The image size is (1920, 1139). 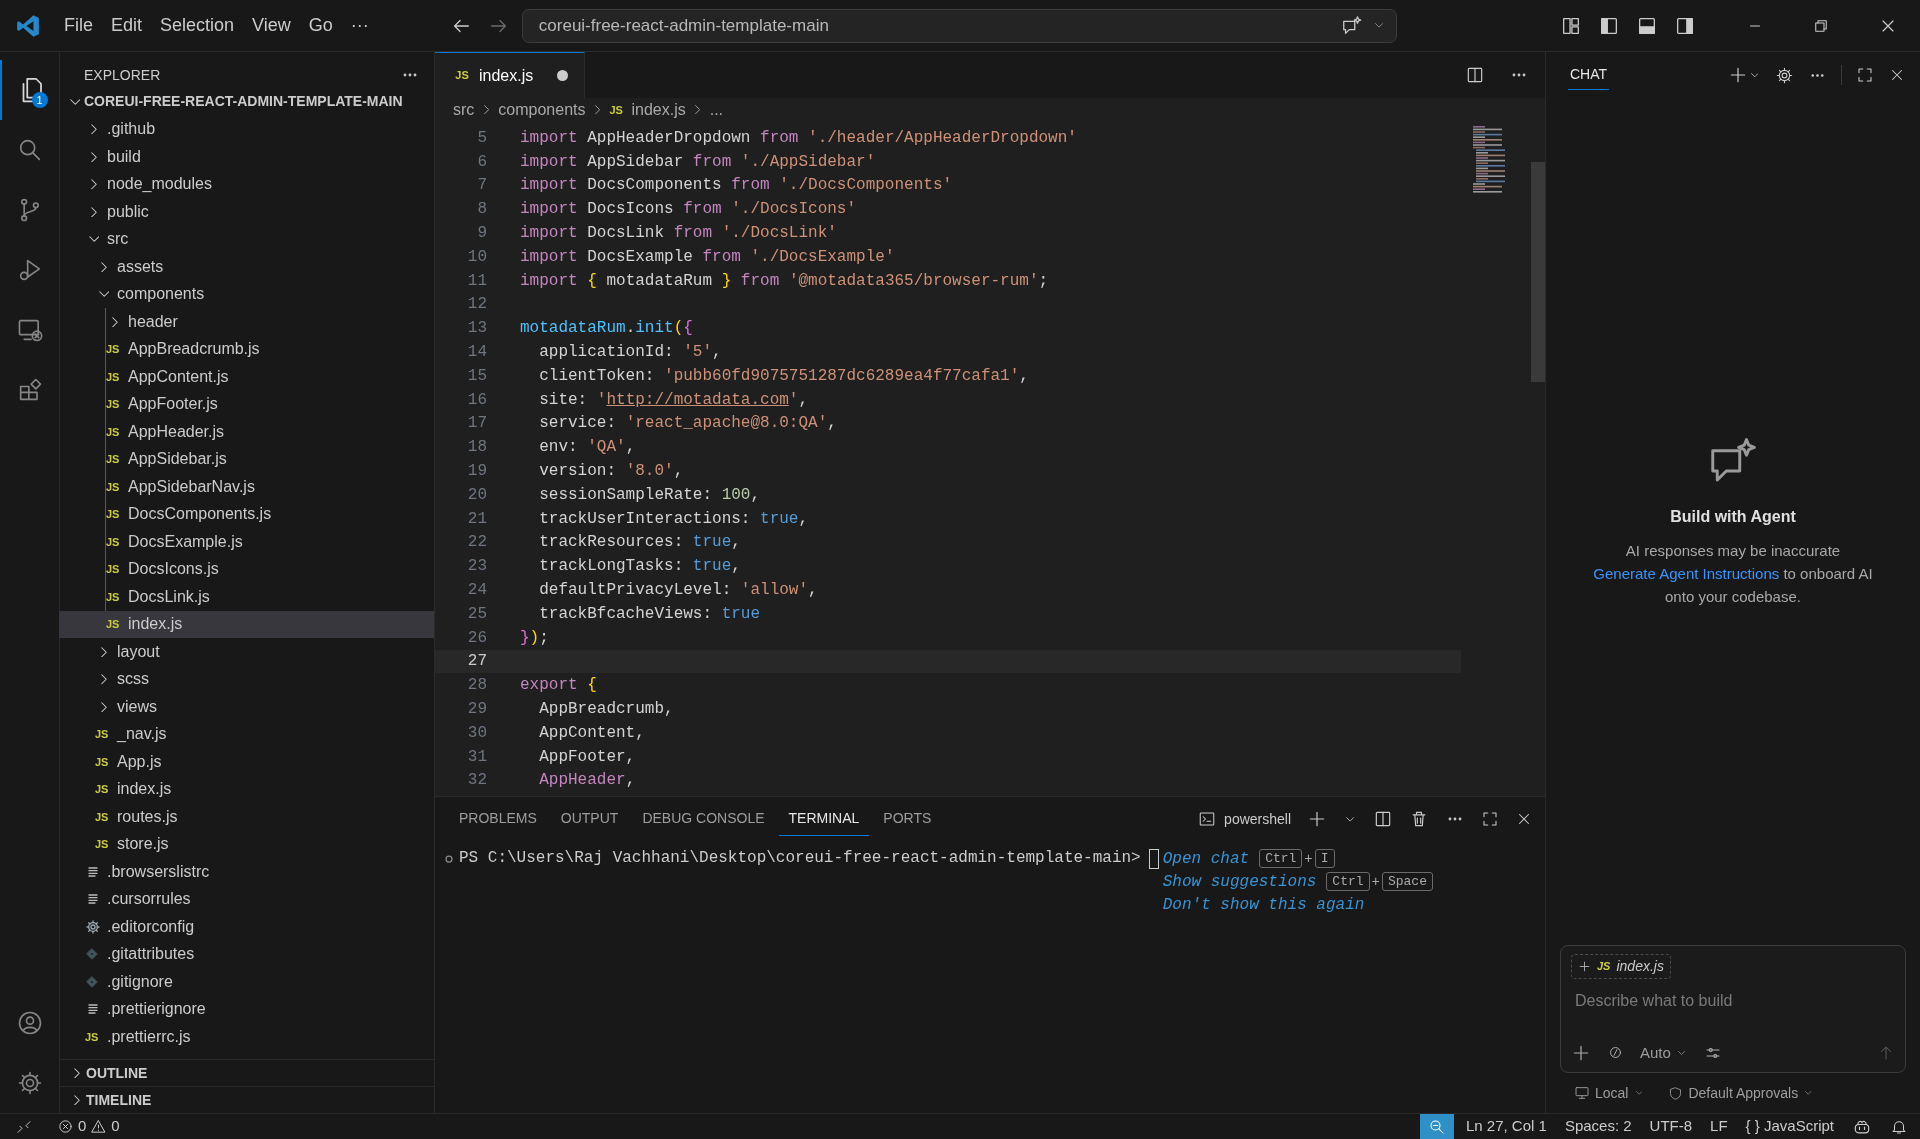 What do you see at coordinates (1245, 819) in the screenshot?
I see `terminal-shell-label: powershell` at bounding box center [1245, 819].